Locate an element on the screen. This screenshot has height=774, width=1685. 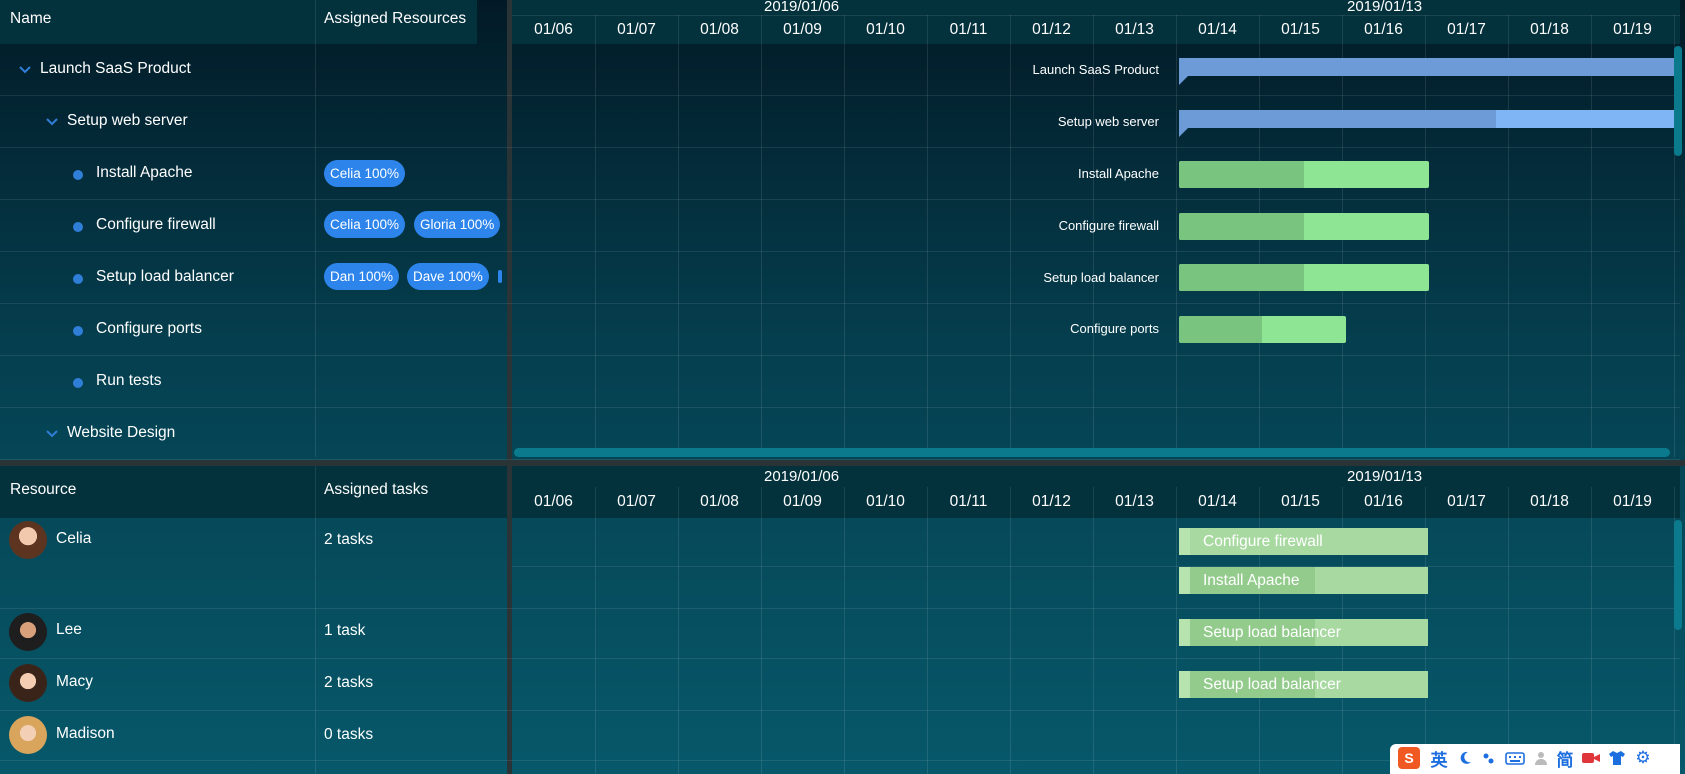
resource-pill: Gloria 100% is located at coordinates (457, 224).